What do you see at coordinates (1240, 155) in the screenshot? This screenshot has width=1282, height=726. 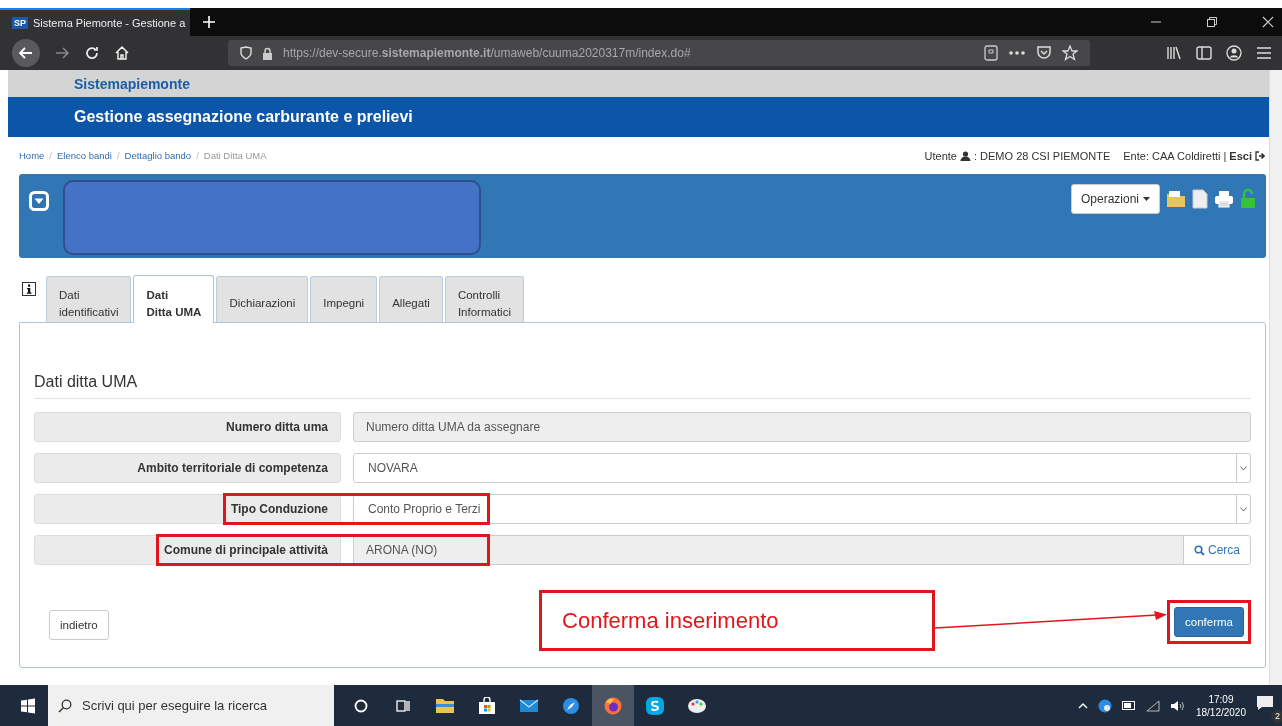 I see `logout-link: Esci` at bounding box center [1240, 155].